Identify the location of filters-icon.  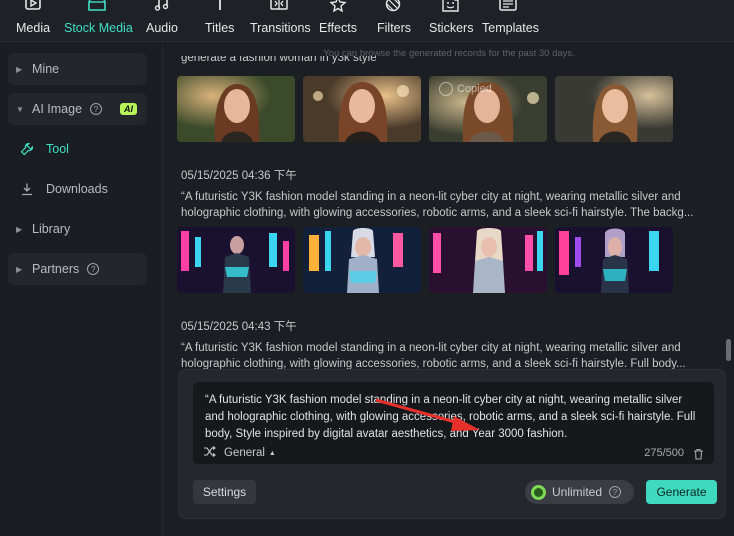
(393, 6).